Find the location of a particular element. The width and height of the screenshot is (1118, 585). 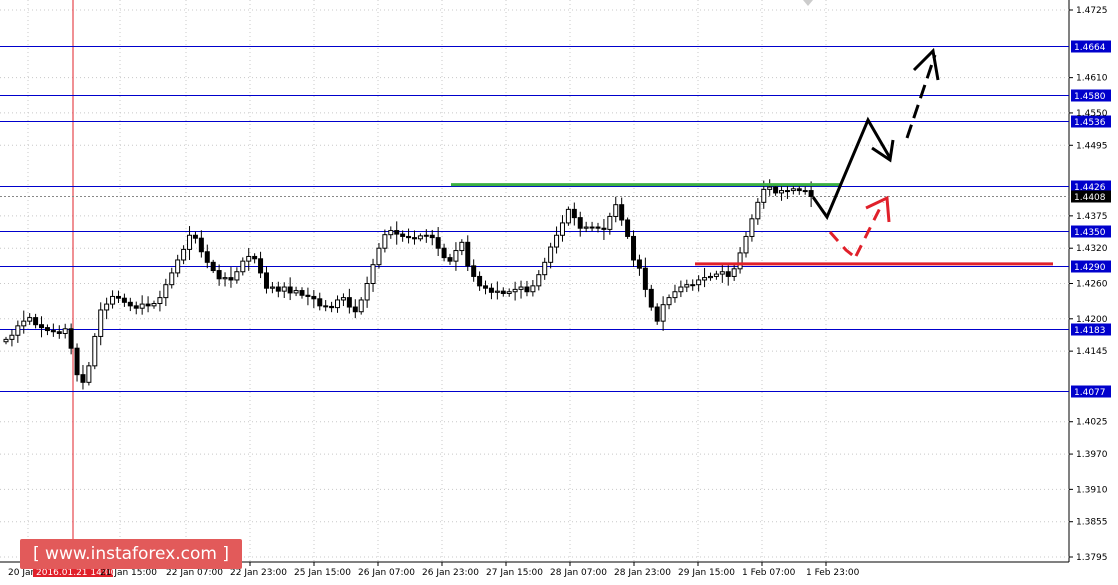

y-tick-label: 1.4550 is located at coordinates (1092, 114).